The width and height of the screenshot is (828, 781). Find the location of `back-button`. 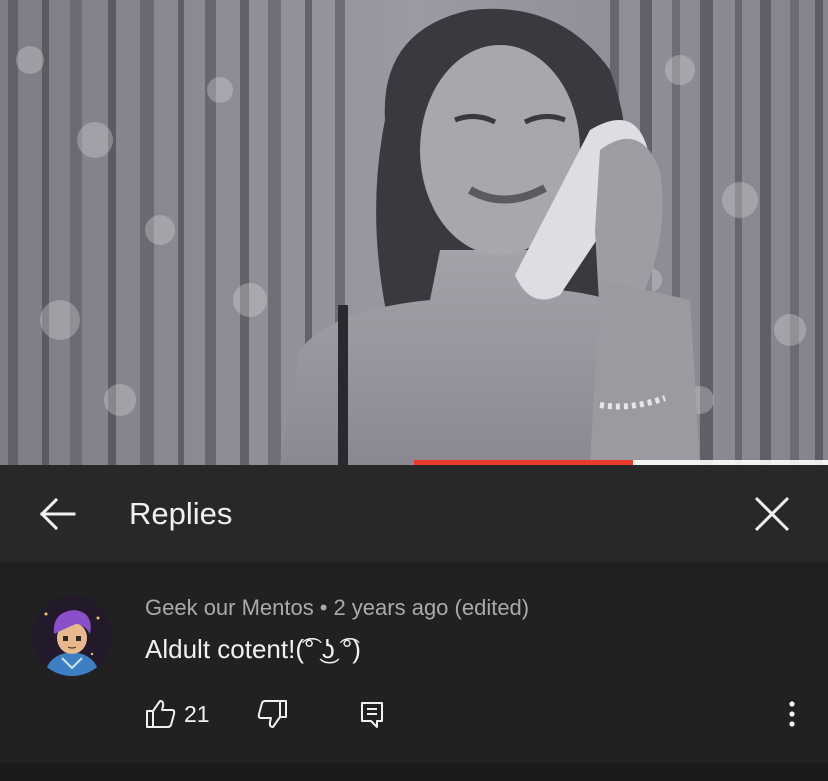

back-button is located at coordinates (58, 514).